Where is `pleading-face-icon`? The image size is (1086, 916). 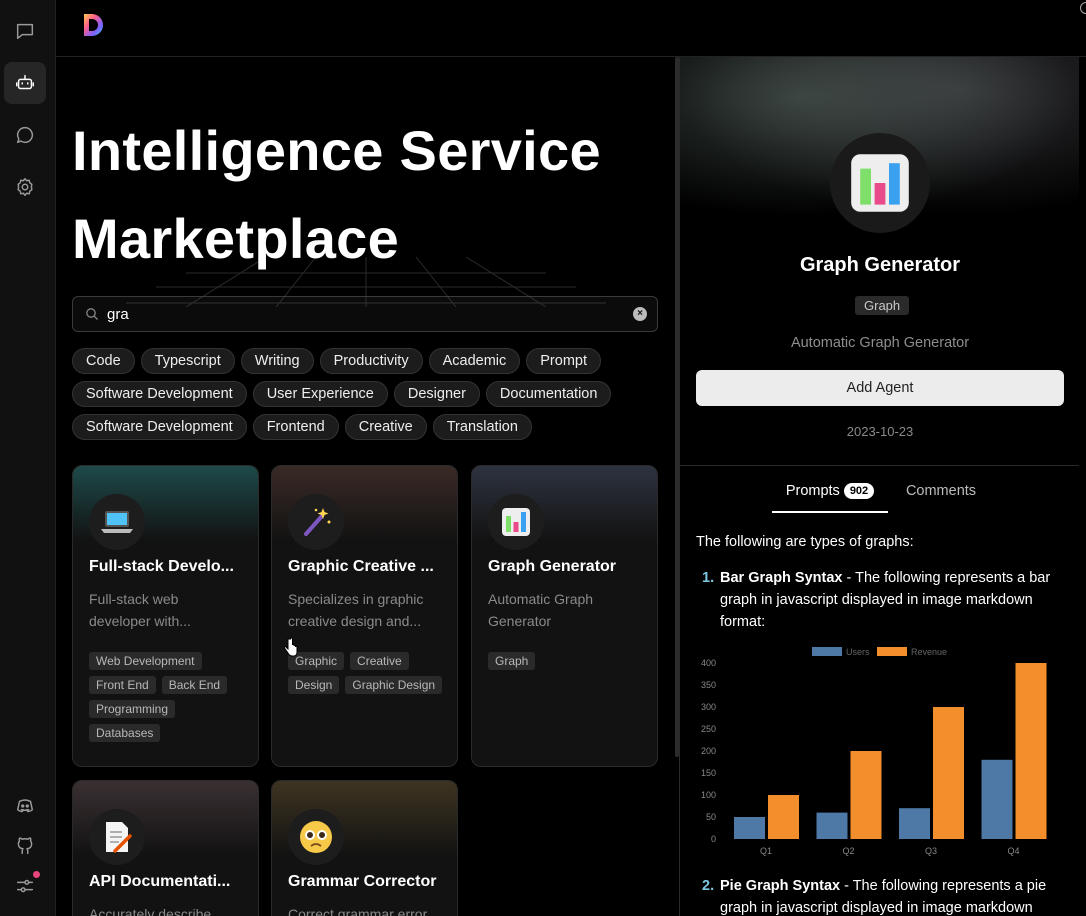
pleading-face-icon is located at coordinates (316, 837).